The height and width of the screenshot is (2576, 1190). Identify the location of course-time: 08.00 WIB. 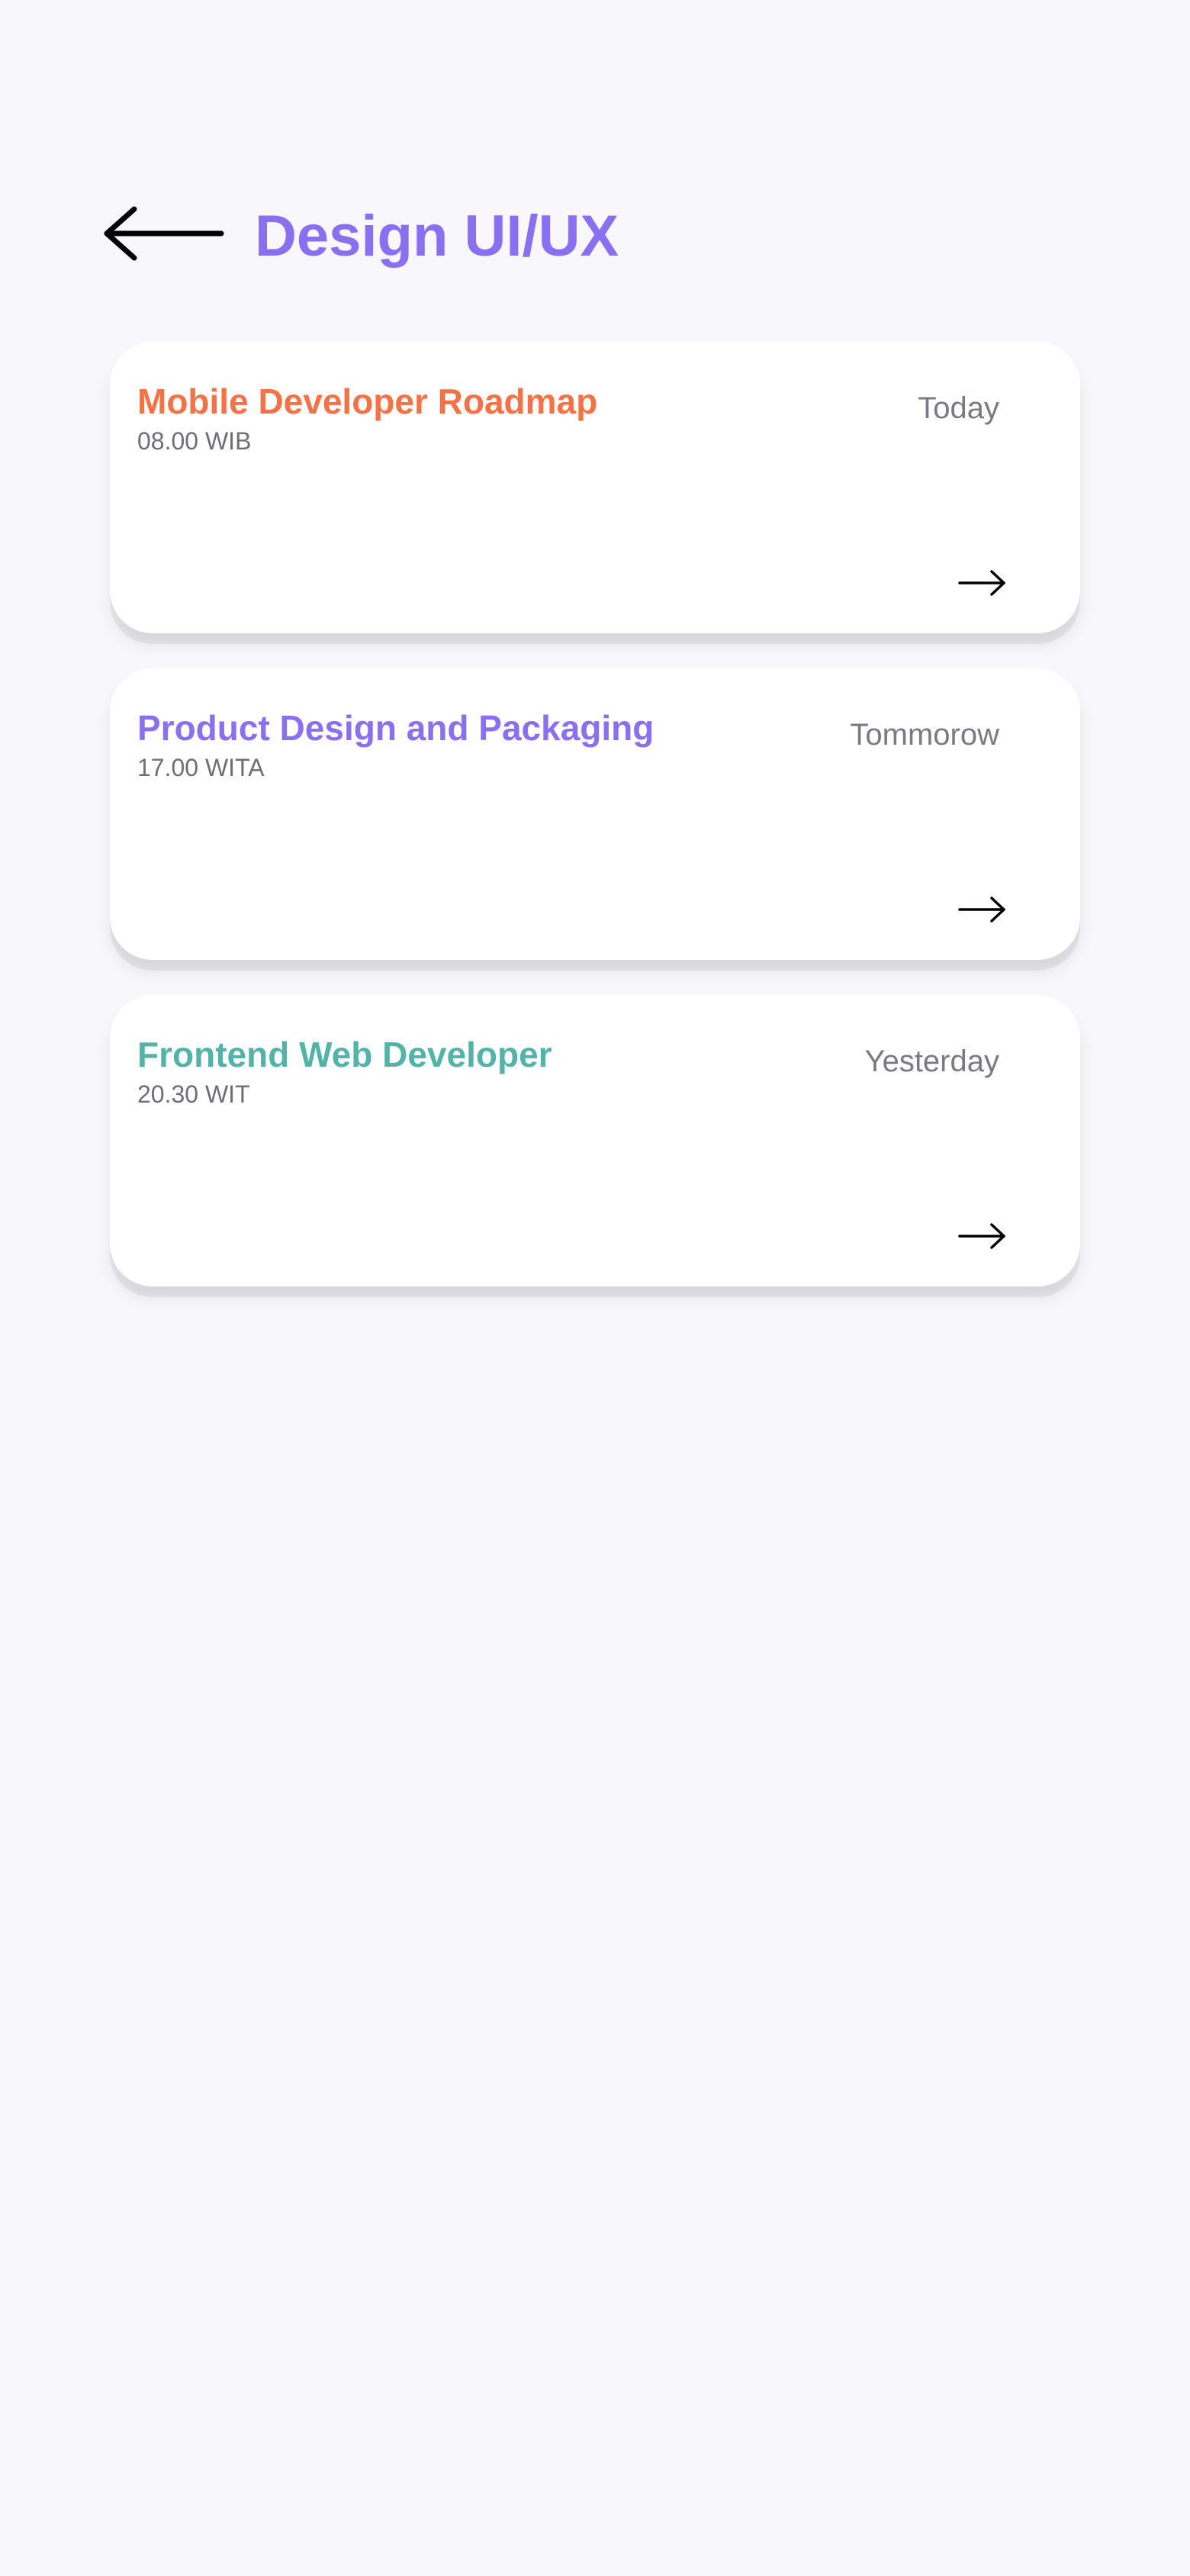
(194, 441).